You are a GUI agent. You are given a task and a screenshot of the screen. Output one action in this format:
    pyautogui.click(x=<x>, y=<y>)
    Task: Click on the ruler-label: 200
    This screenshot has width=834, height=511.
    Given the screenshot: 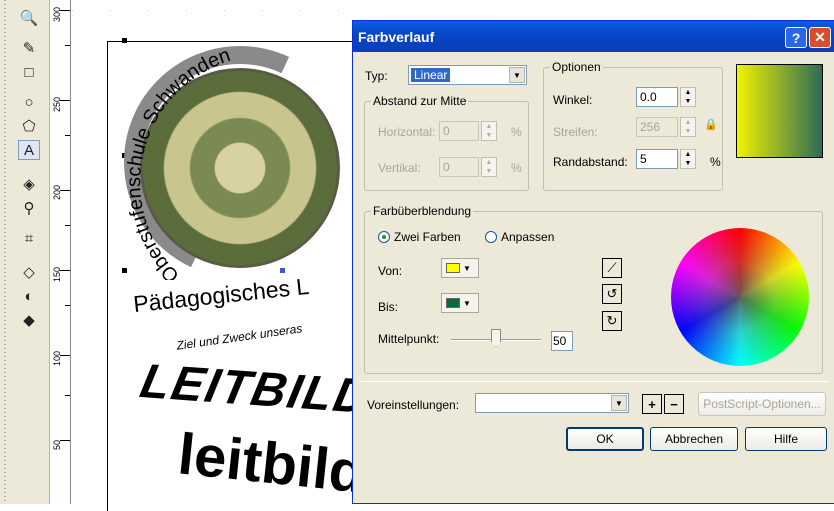 What is the action you would take?
    pyautogui.click(x=57, y=192)
    